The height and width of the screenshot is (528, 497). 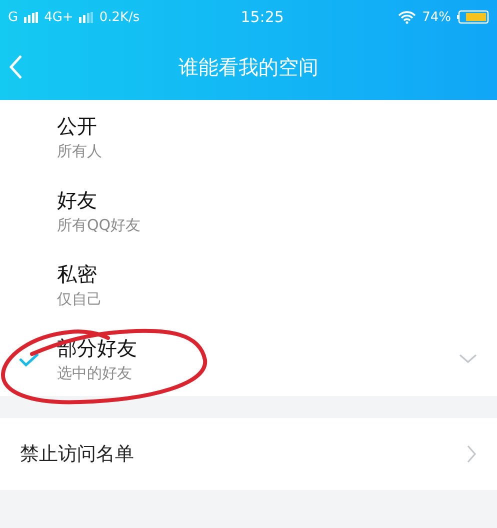 I want to click on option-title: 公开, so click(x=77, y=126).